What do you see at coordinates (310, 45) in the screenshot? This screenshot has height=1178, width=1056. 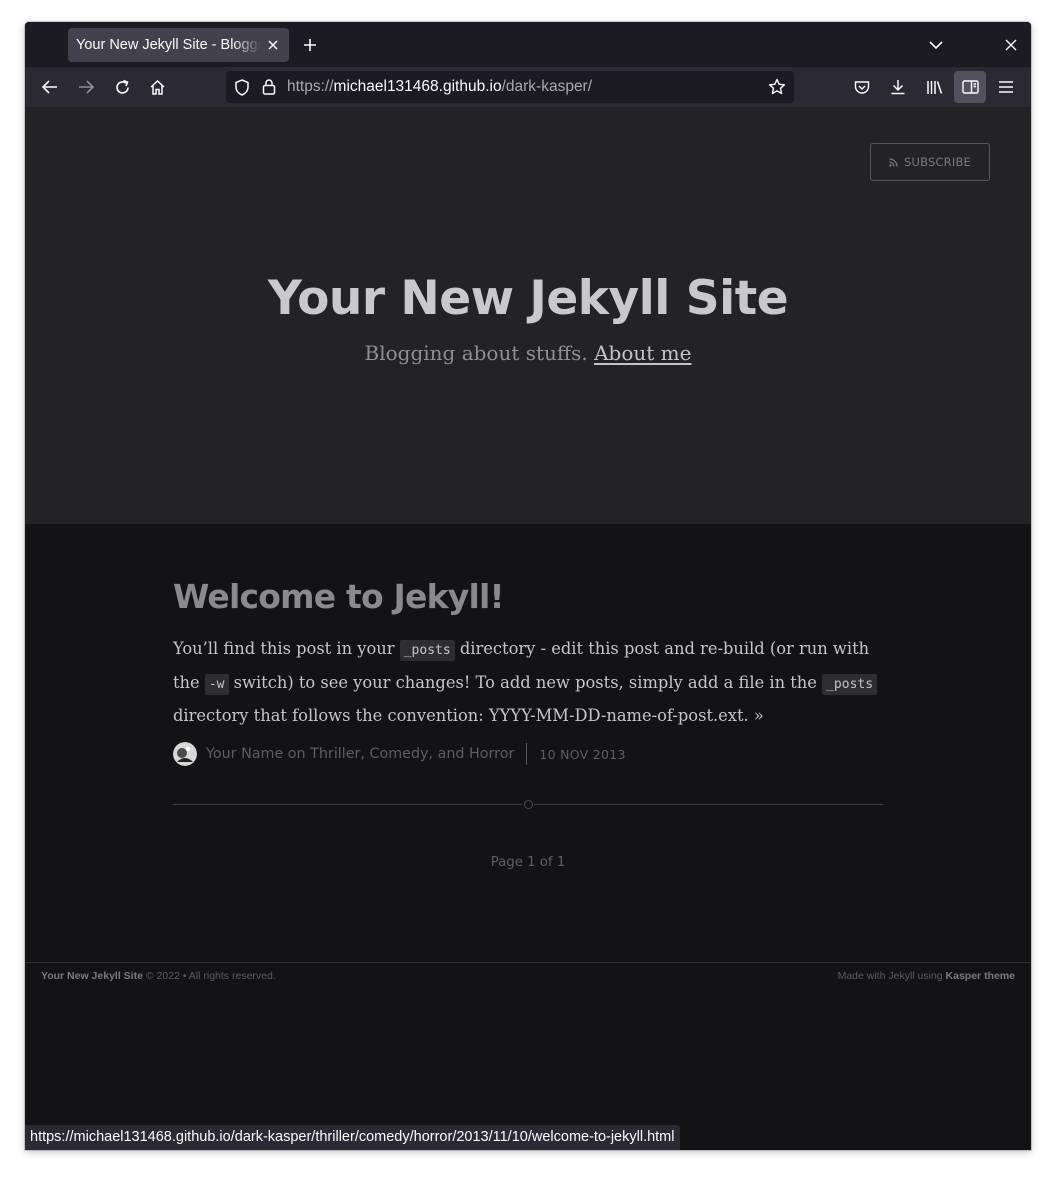 I see `new-tab-icon` at bounding box center [310, 45].